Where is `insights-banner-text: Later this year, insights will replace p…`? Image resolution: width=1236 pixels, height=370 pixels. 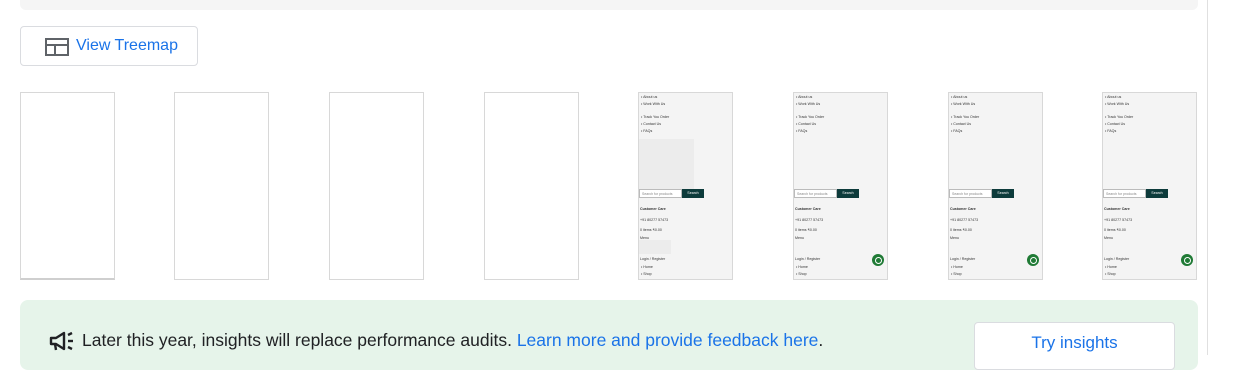
insights-banner-text: Later this year, insights will replace p… is located at coordinates (452, 340).